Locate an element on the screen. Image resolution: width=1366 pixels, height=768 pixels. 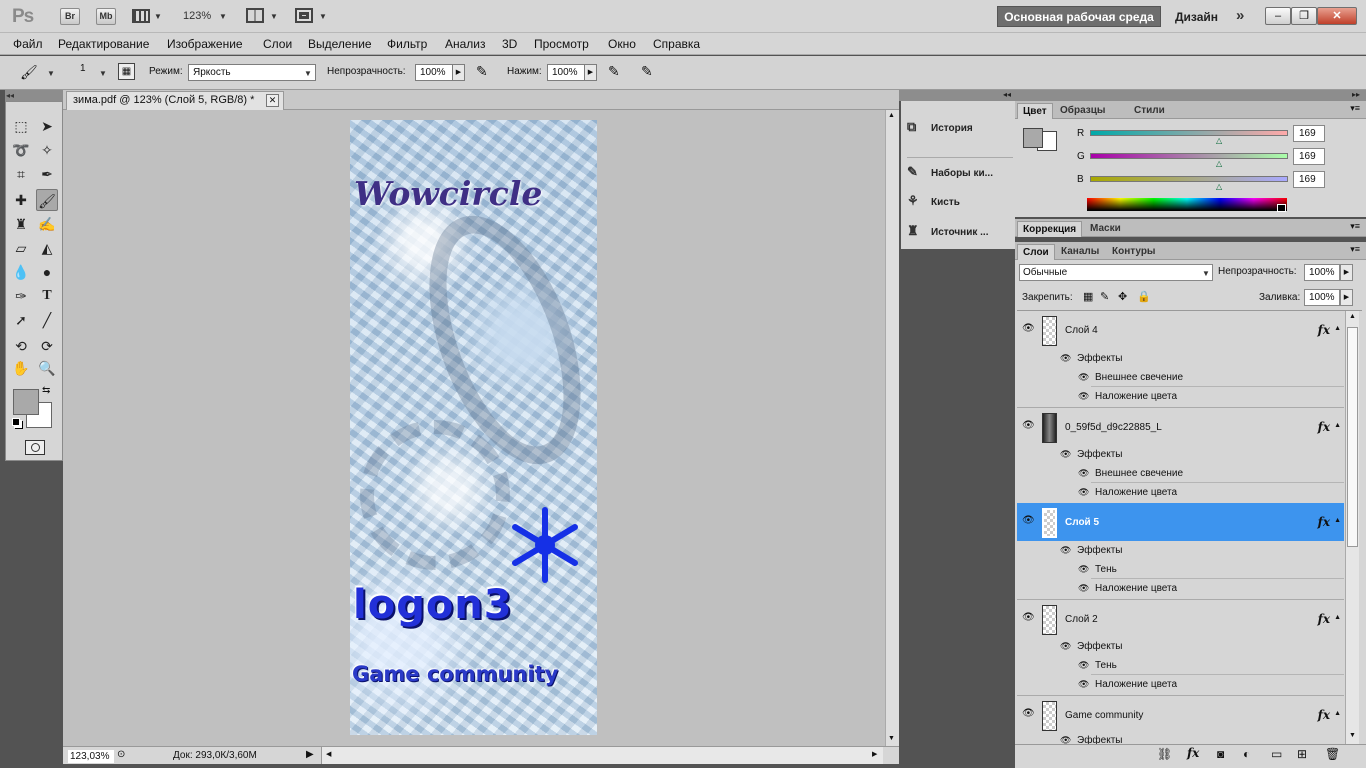
red-slider is located at coordinates (1189, 133).